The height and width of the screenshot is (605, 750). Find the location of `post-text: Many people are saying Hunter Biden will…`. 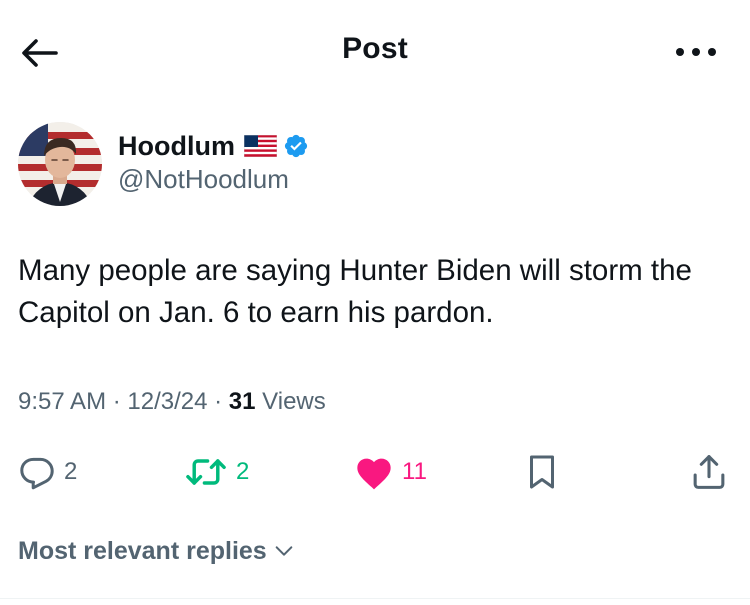

post-text: Many people are saying Hunter Biden will… is located at coordinates (355, 291).